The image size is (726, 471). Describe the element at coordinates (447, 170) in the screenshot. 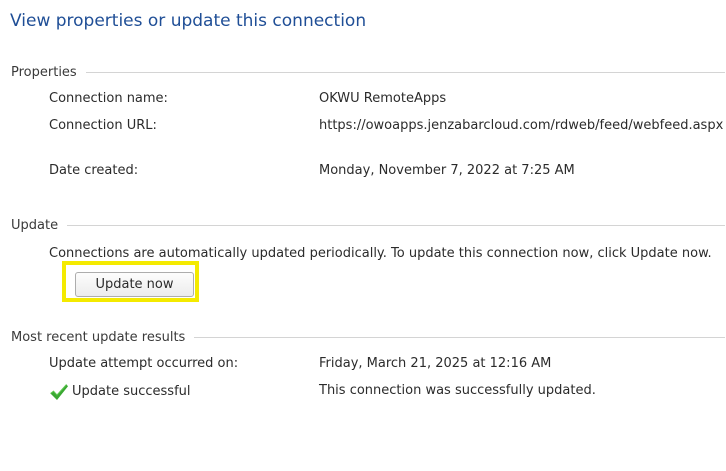

I see `date-created-value: Monday, November 7, 2022 at 7:25 AM` at that location.